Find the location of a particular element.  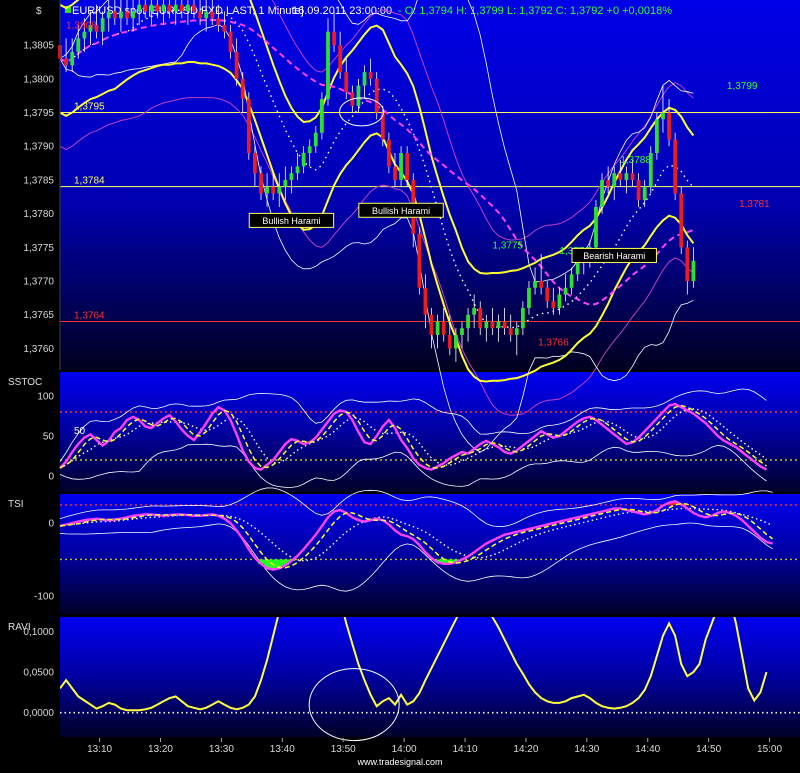

time-axis-label: 14:30 is located at coordinates (586, 749).